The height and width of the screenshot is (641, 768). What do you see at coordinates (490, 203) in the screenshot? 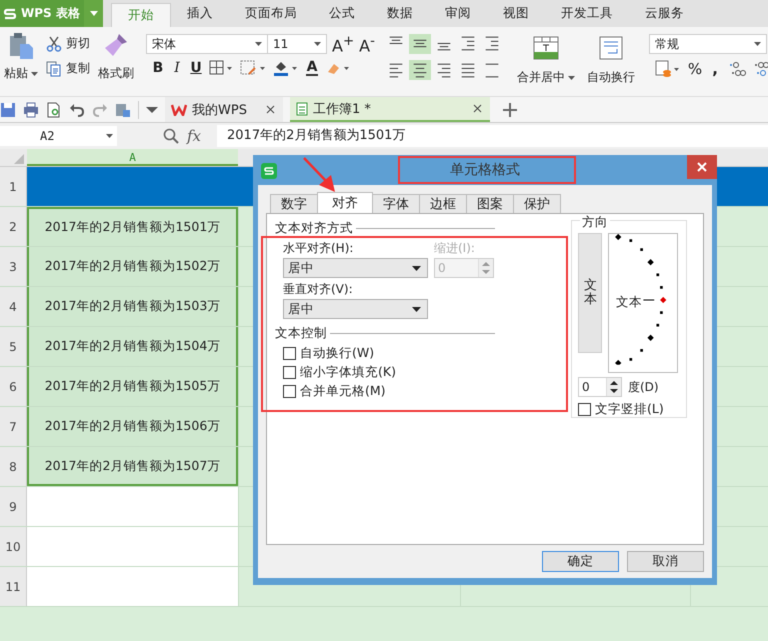
I see `dialog-tab: 图案` at bounding box center [490, 203].